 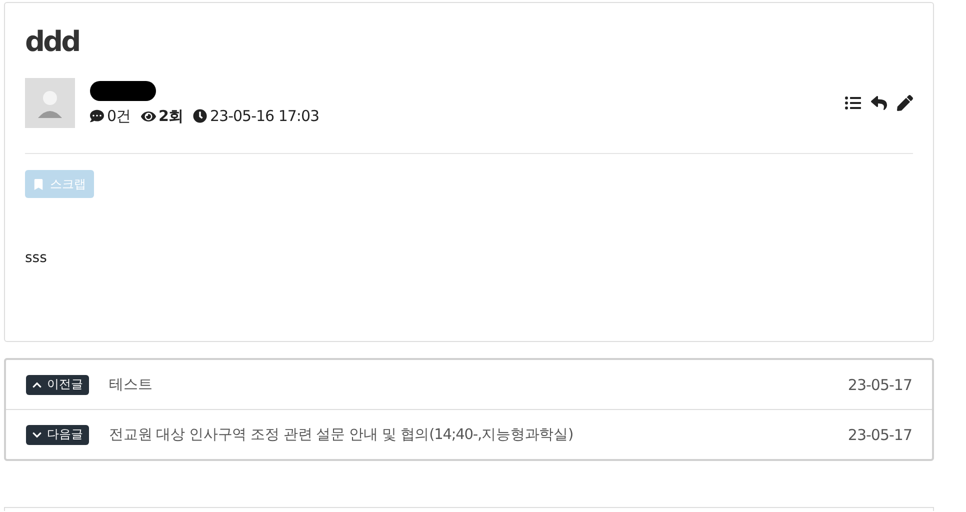 What do you see at coordinates (905, 103) in the screenshot?
I see `edit-icon` at bounding box center [905, 103].